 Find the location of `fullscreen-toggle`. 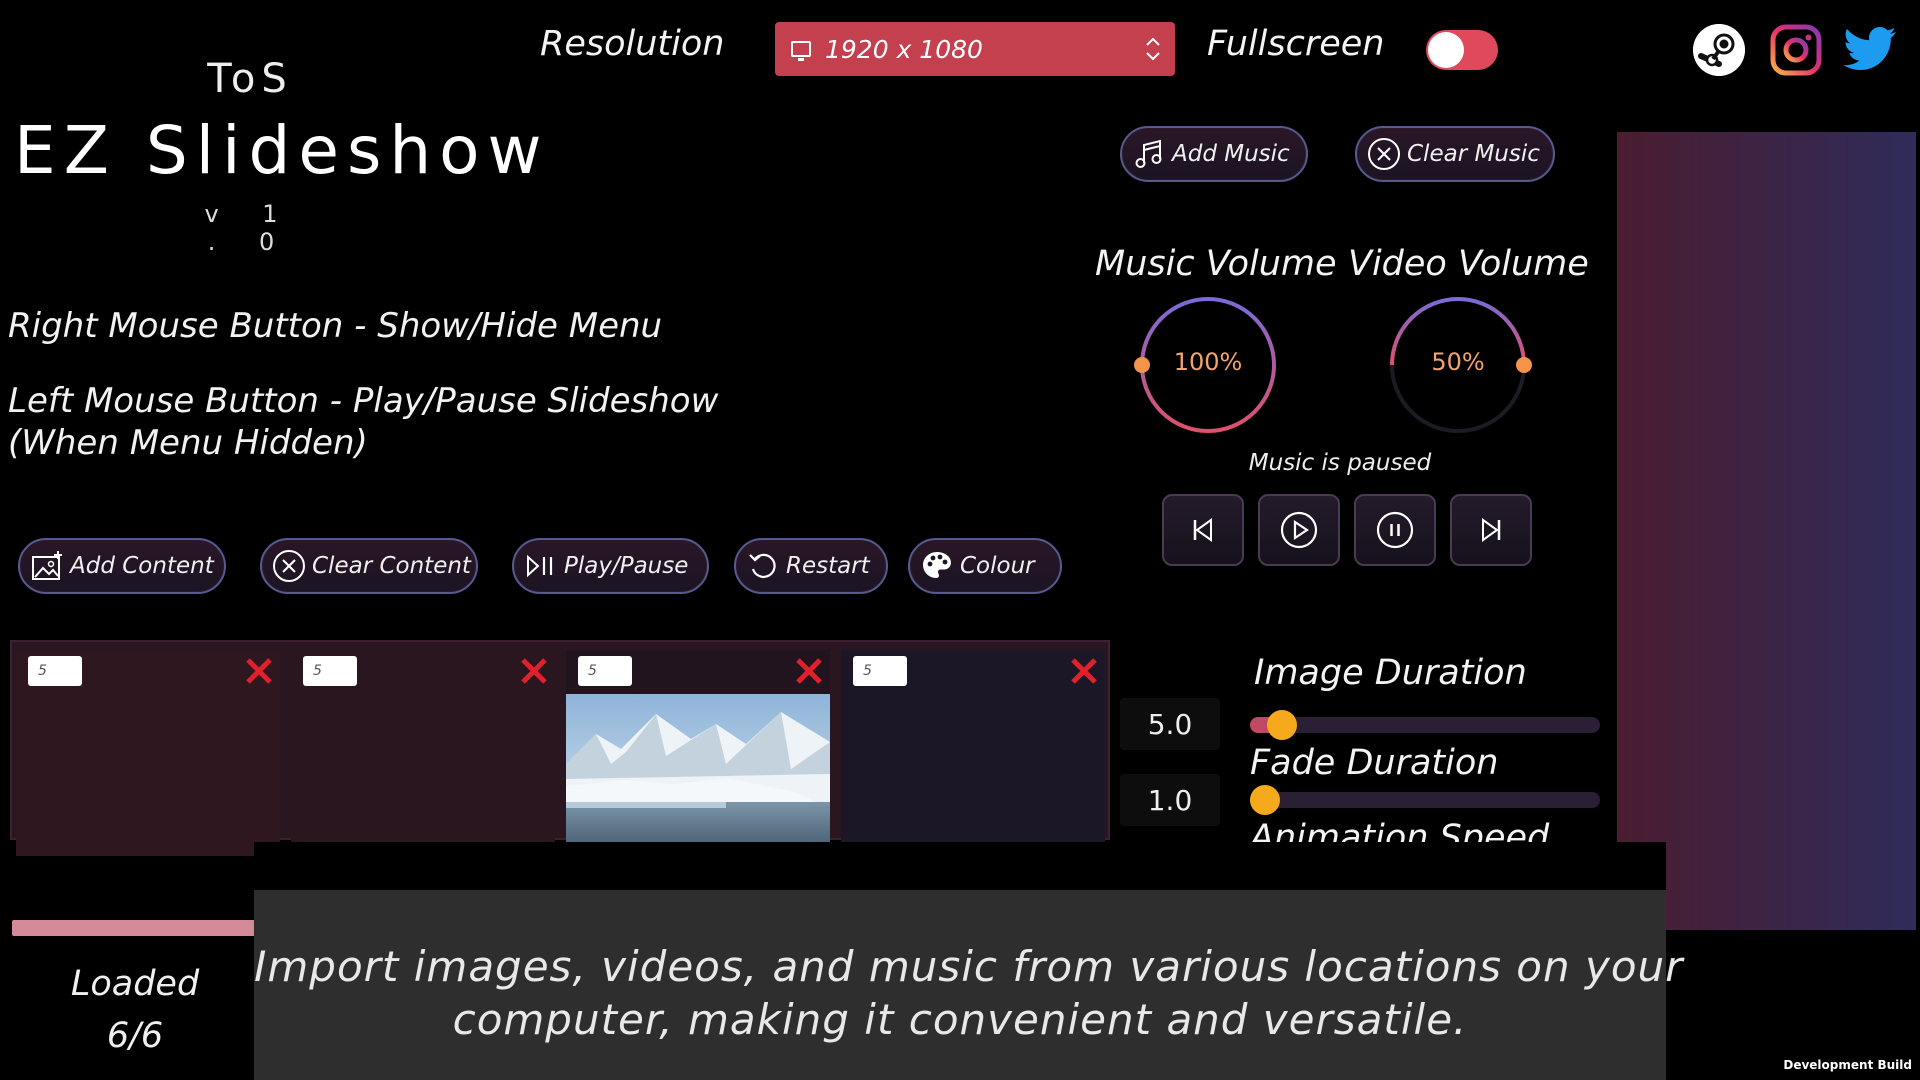

fullscreen-toggle is located at coordinates (1462, 50).